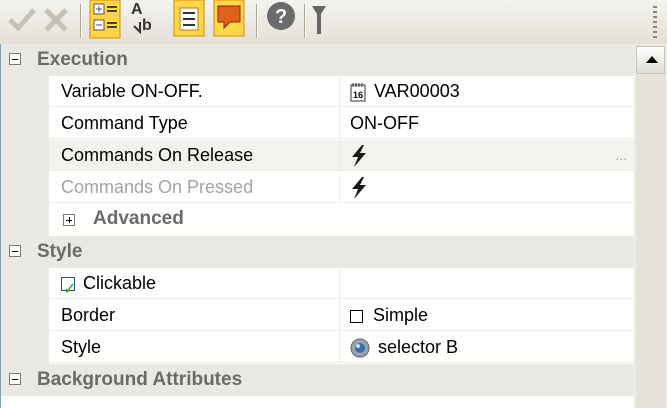 This screenshot has width=667, height=408. Describe the element at coordinates (487, 123) in the screenshot. I see `property-value: ON-OFF` at that location.